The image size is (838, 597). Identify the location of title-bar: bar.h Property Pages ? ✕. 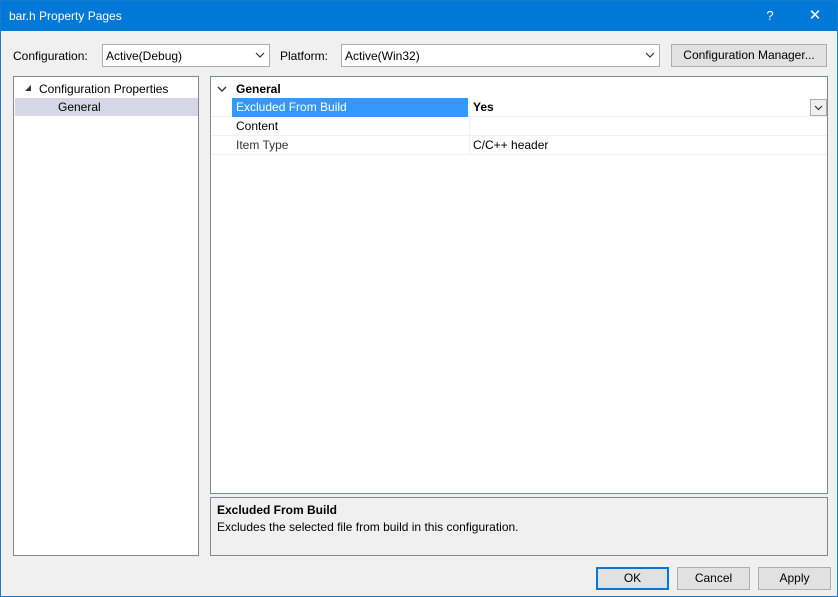
(419, 16).